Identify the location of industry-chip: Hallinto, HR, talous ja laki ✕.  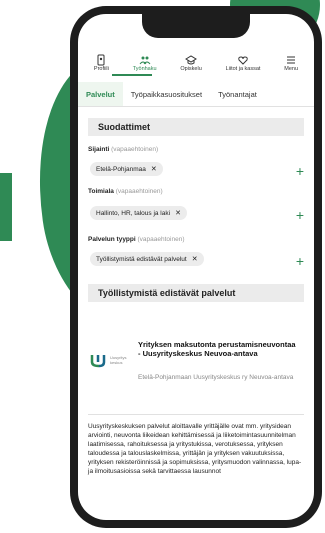
(138, 213).